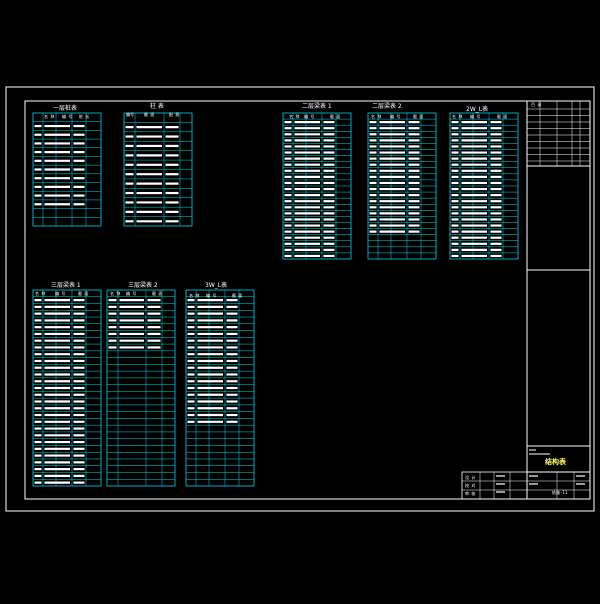 This screenshot has width=600, height=604. I want to click on drawing-number: 结施-11, so click(560, 492).